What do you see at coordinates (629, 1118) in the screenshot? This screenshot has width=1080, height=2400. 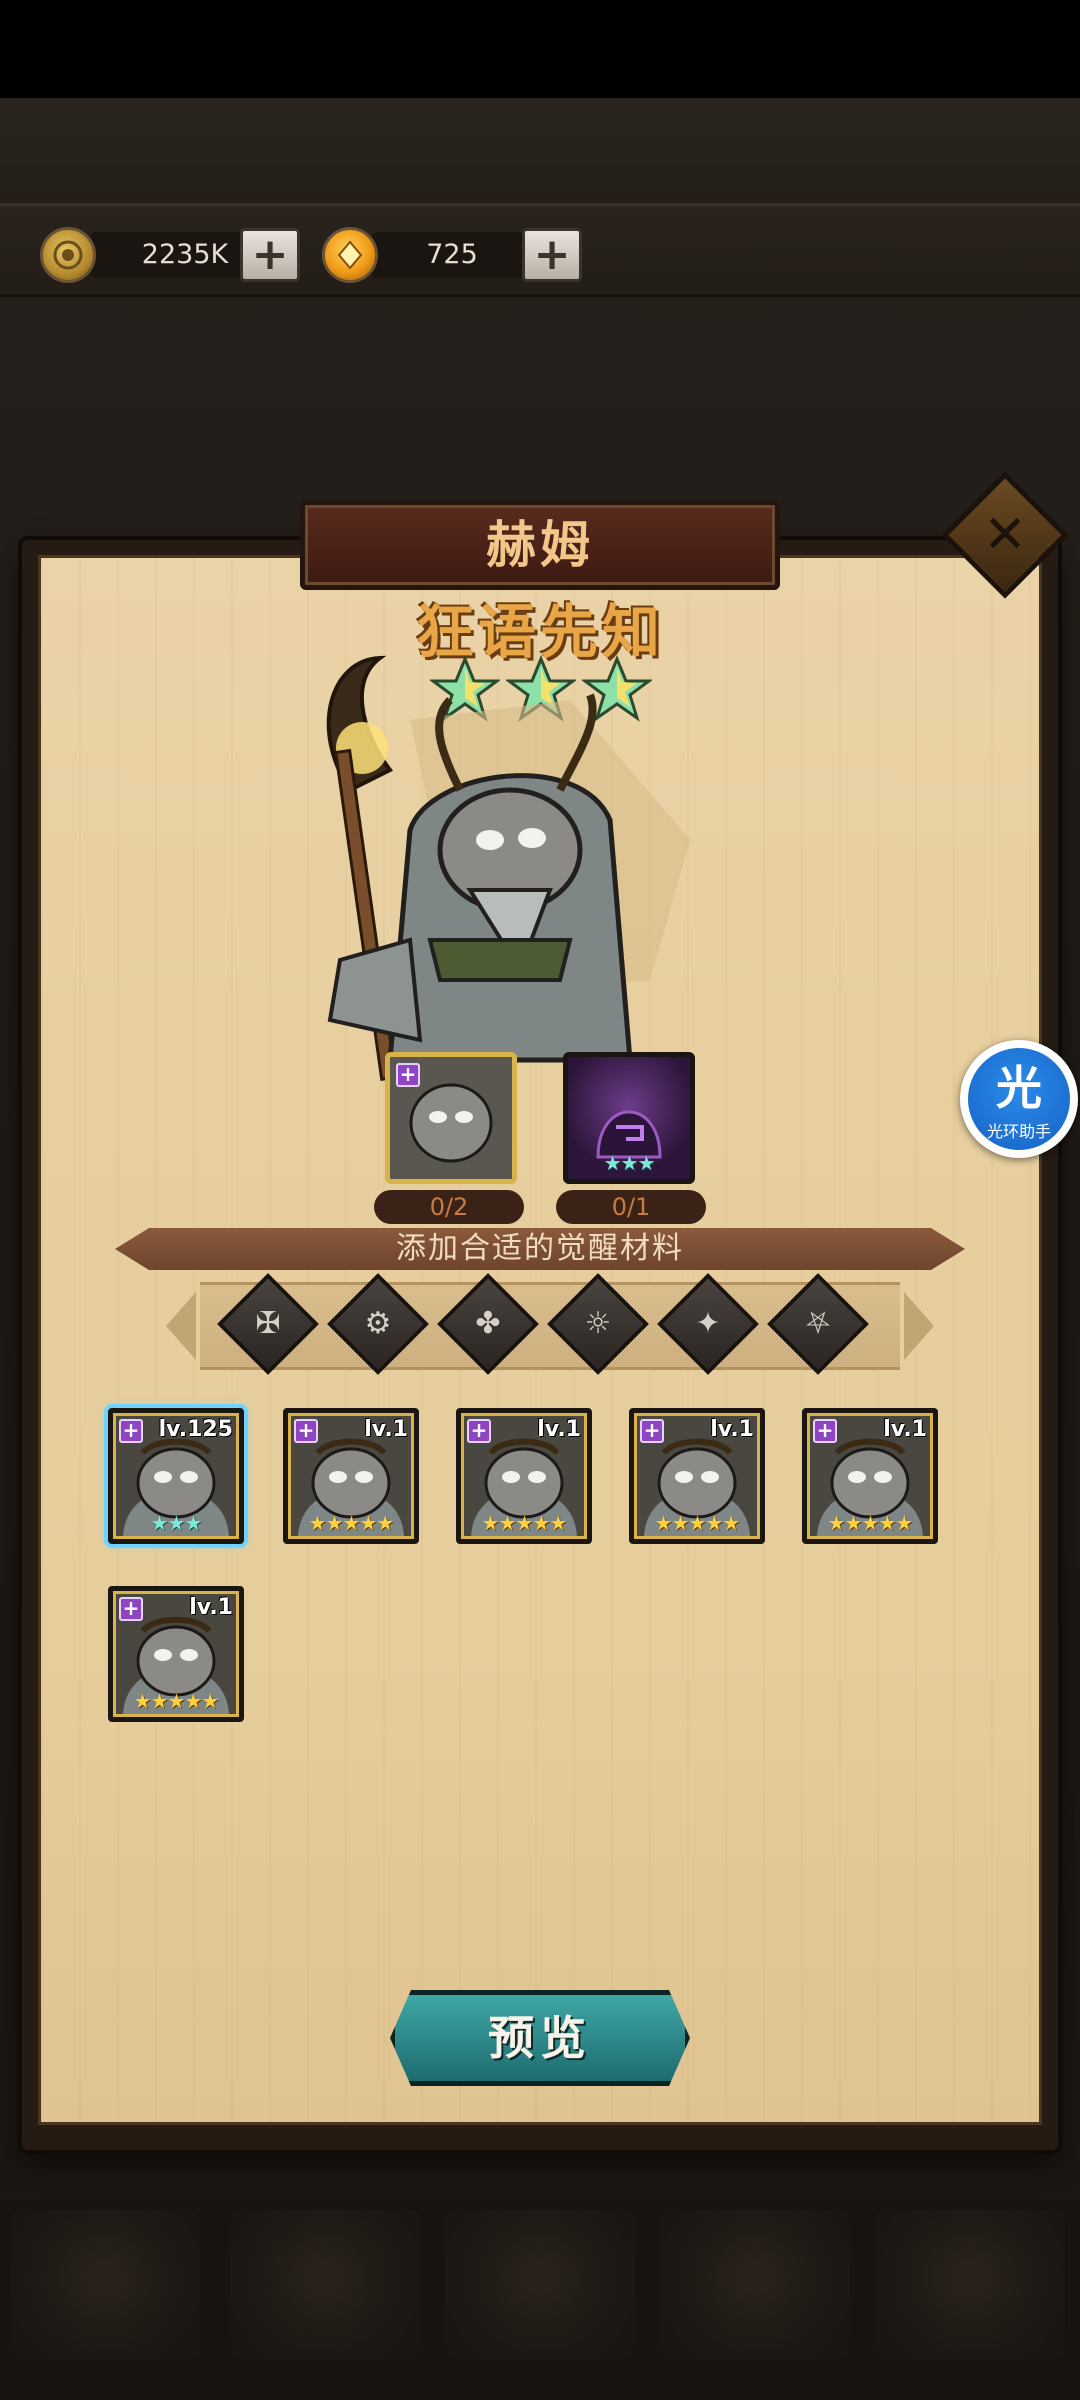 I see `awaken-slot-generic: ★★★` at bounding box center [629, 1118].